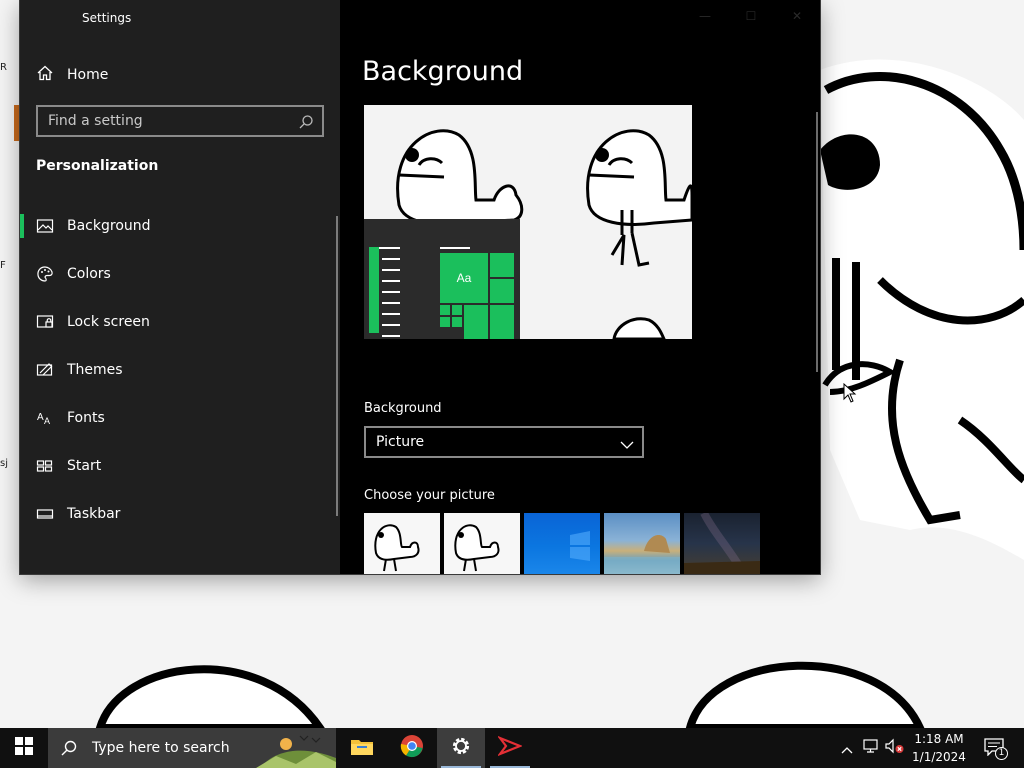 This screenshot has height=768, width=1024. I want to click on picture-thumbnail-beach, so click(642, 543).